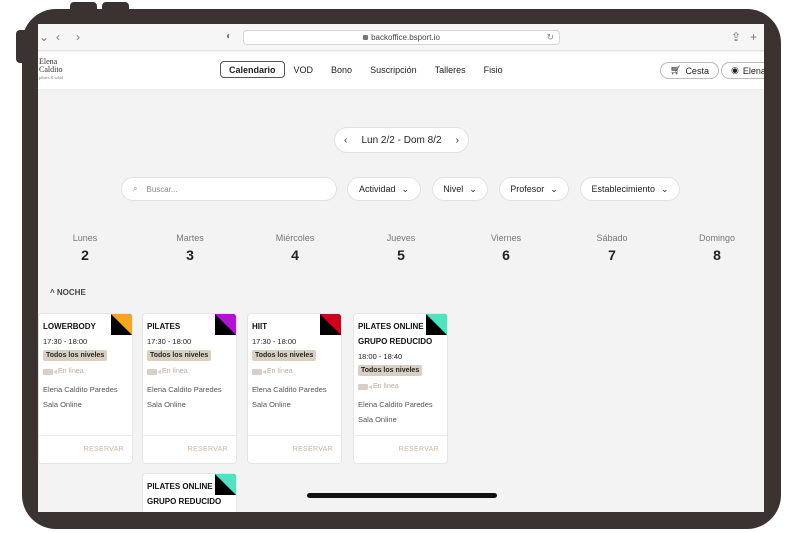 Image resolution: width=800 pixels, height=533 pixels. Describe the element at coordinates (252, 69) in the screenshot. I see `nav-calendario: Calendario` at that location.